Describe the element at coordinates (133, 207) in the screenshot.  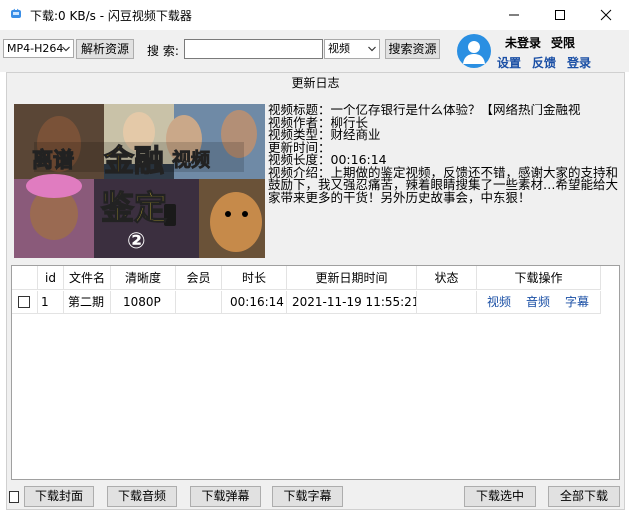
I see `thumb-caption-4: 鉴定` at that location.